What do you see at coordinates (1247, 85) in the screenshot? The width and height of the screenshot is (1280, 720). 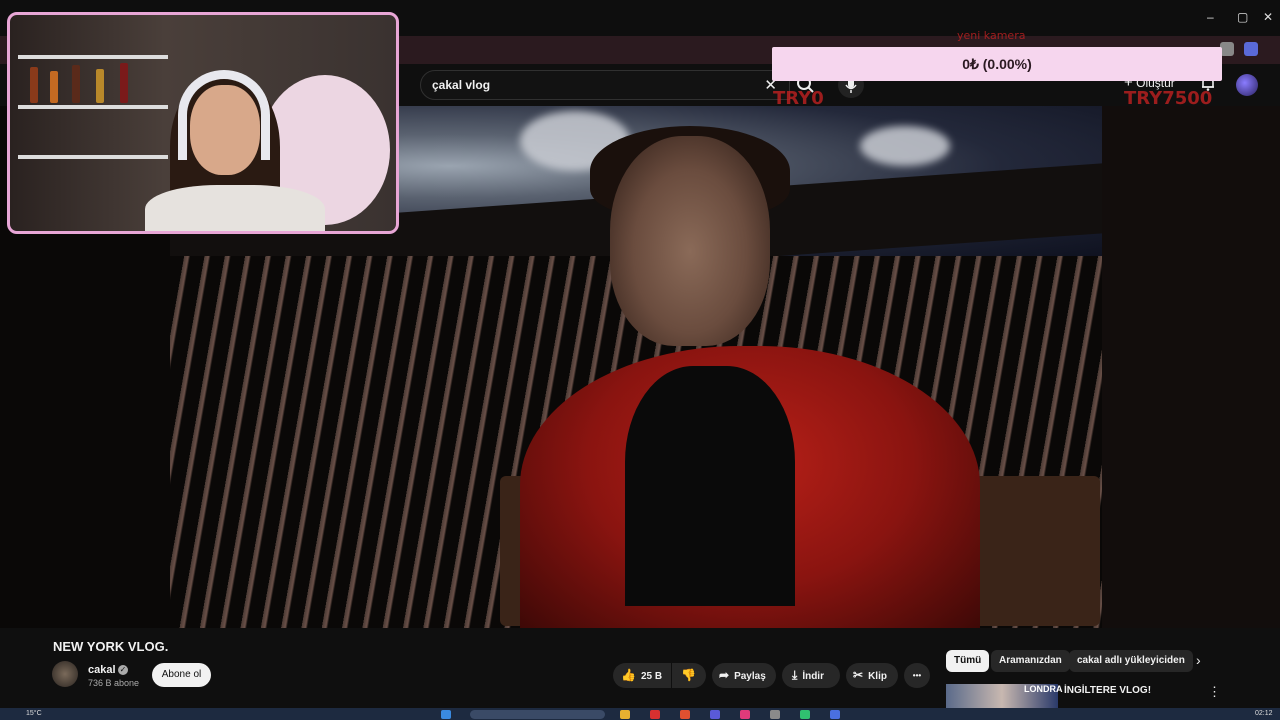 I see `account-avatar` at bounding box center [1247, 85].